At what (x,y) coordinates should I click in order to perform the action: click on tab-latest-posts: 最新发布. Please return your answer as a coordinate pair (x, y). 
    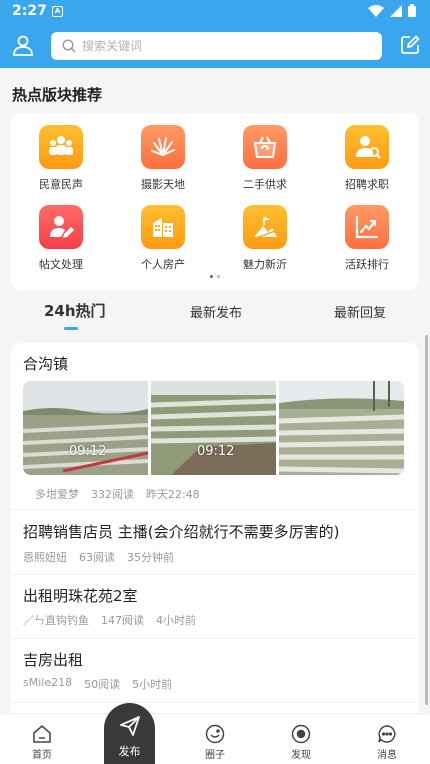
    Looking at the image, I should click on (216, 311).